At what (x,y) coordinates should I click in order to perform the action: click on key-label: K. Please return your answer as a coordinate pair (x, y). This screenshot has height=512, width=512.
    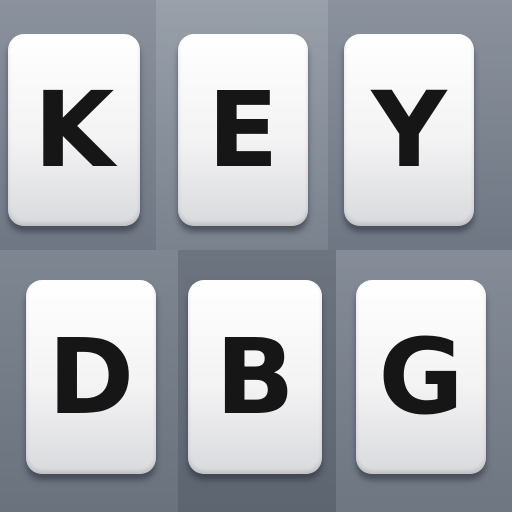
    Looking at the image, I should click on (74, 130).